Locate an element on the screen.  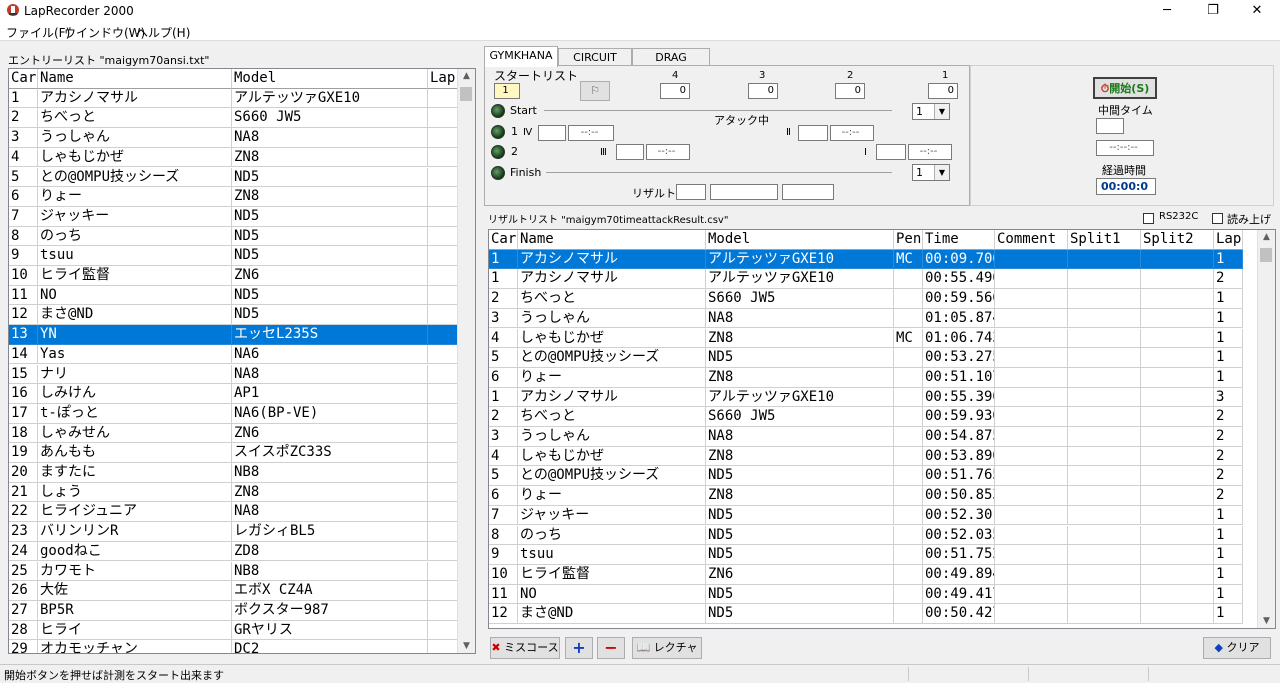
result-car-field is located at coordinates (691, 192).